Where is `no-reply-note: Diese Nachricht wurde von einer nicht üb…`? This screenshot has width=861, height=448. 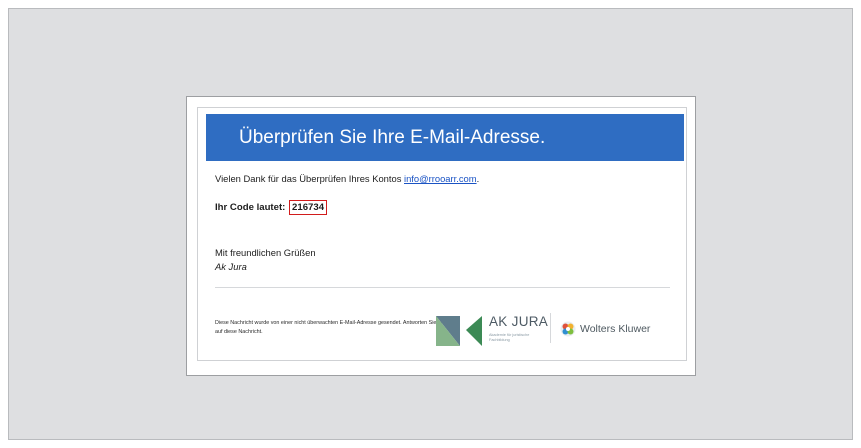
no-reply-note: Diese Nachricht wurde von einer nicht üb… is located at coordinates (332, 327).